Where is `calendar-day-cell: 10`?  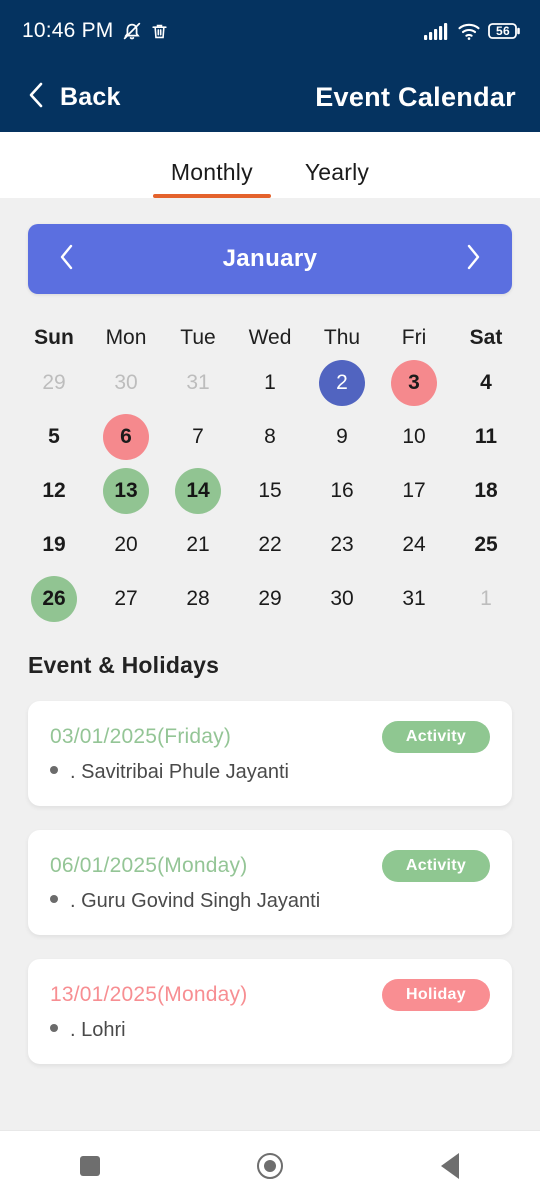 calendar-day-cell: 10 is located at coordinates (414, 437).